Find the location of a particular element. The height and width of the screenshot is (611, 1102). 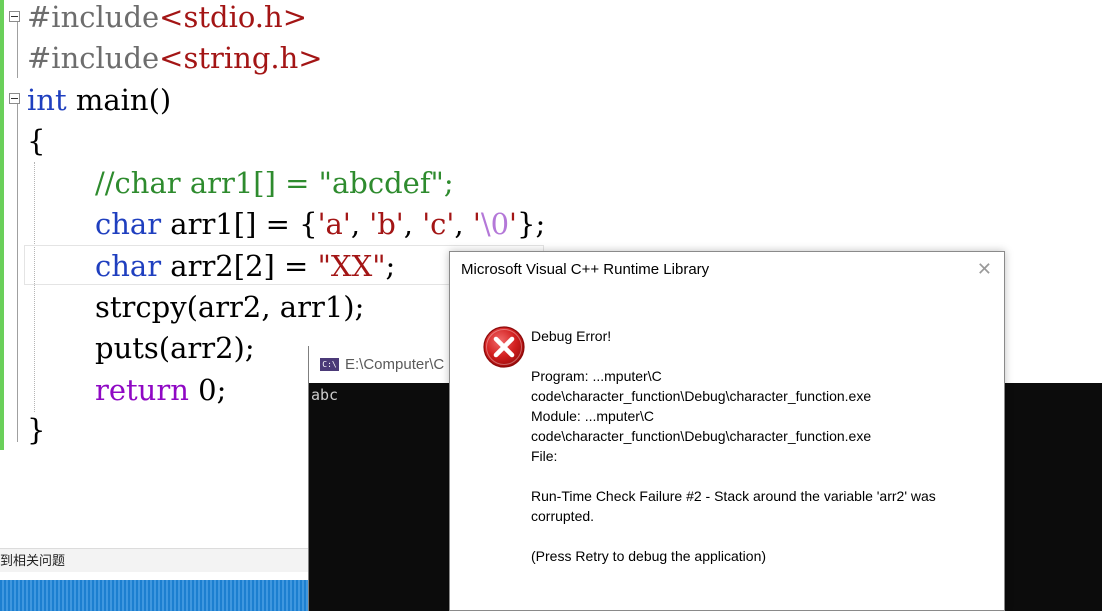

close-icon: ✕ is located at coordinates (984, 269).